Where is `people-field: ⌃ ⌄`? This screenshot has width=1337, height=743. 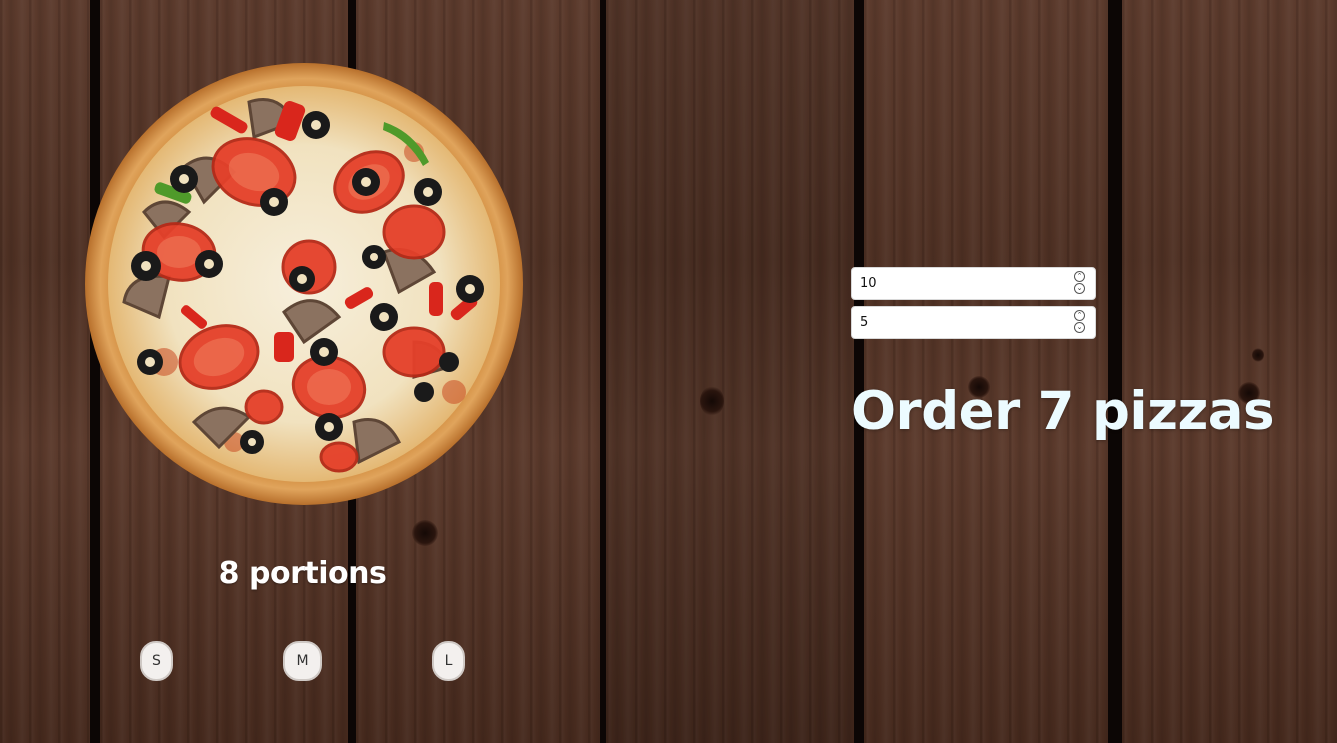
people-field: ⌃ ⌄ is located at coordinates (973, 283).